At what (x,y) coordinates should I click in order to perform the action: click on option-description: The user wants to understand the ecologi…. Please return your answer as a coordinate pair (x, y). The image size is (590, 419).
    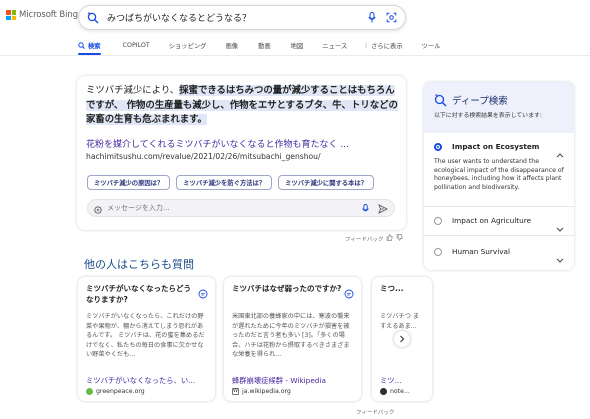
    Looking at the image, I should click on (499, 174).